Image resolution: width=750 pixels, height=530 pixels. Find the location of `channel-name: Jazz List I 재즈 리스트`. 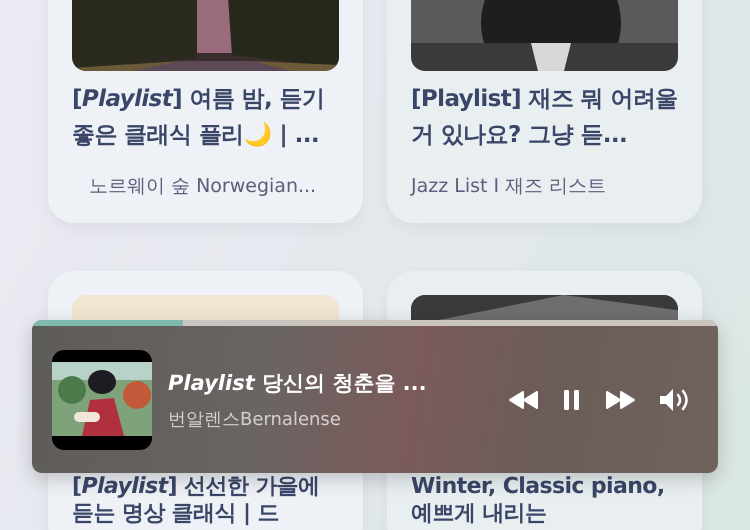

channel-name: Jazz List I 재즈 리스트 is located at coordinates (544, 186).